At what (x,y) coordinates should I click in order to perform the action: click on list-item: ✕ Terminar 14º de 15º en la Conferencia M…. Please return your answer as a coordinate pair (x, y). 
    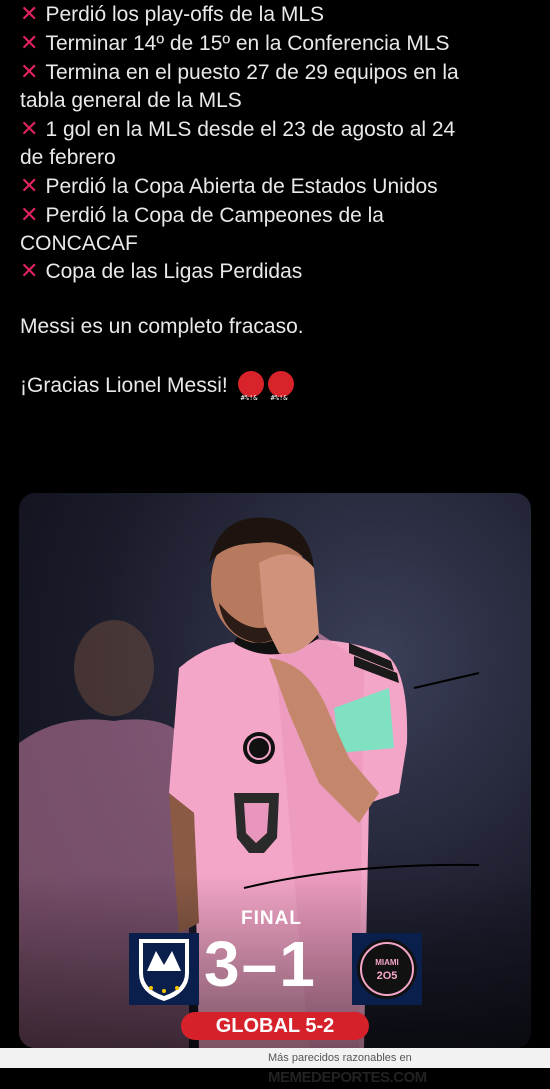
    Looking at the image, I should click on (235, 43).